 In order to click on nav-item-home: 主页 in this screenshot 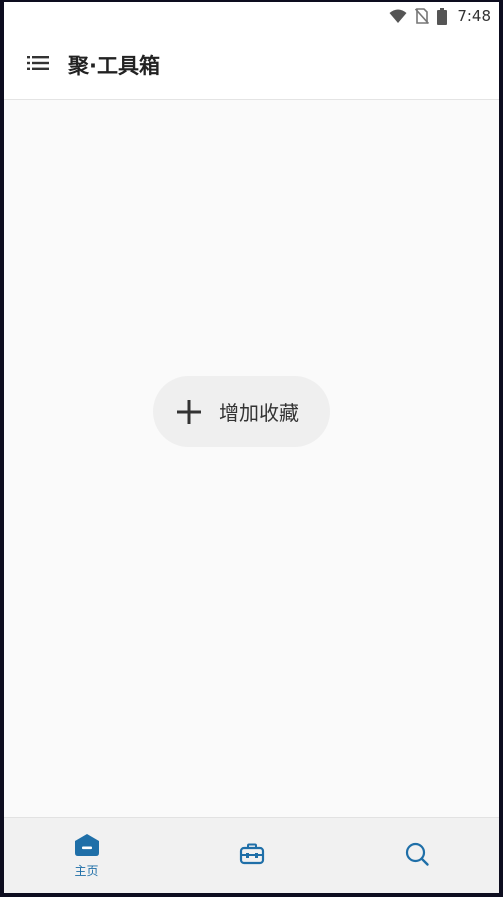, I will do `click(86, 855)`.